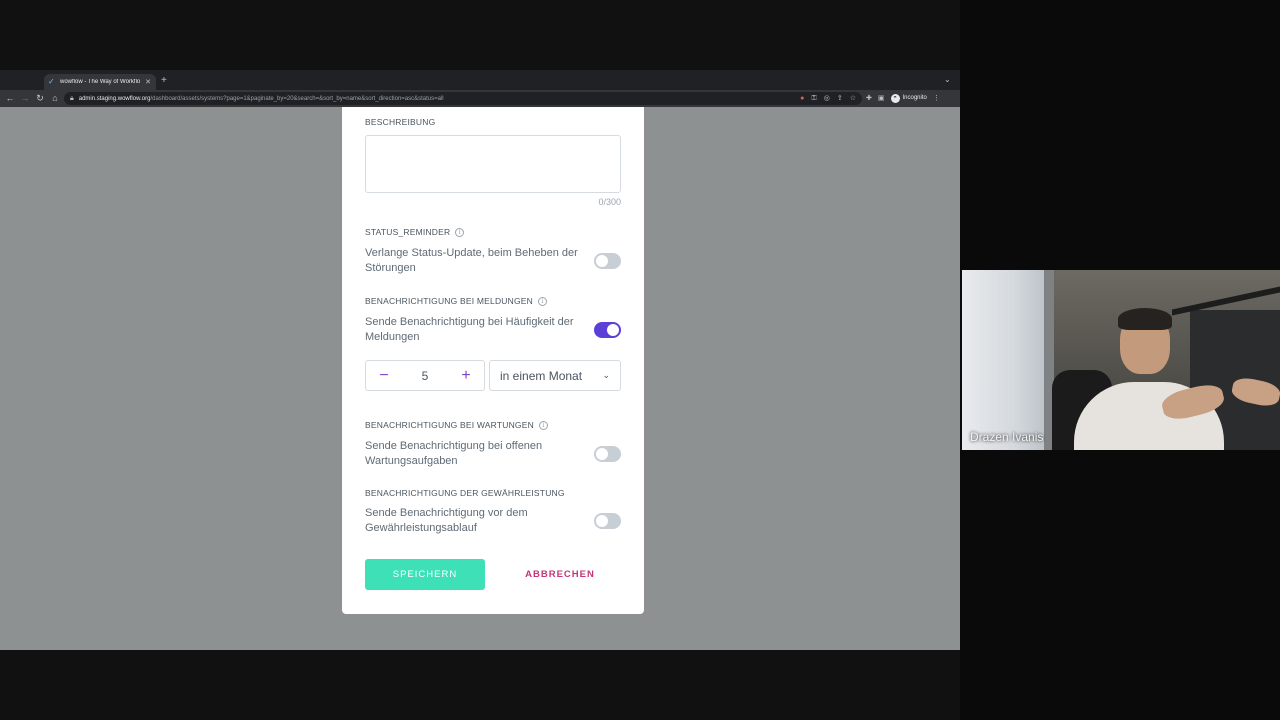 This screenshot has height=720, width=1280. I want to click on video-window-background, so click(1006, 360).